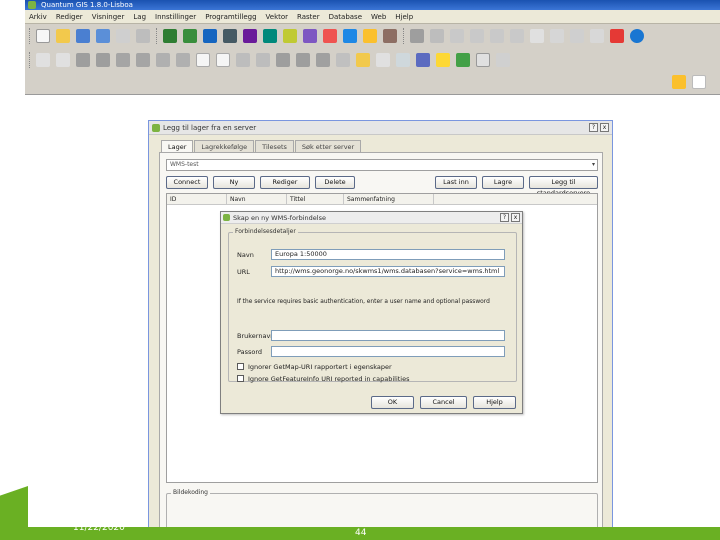 This screenshot has height=540, width=720. Describe the element at coordinates (563, 186) in the screenshot. I see `add-default-servers-button: Legg til standardservere` at that location.